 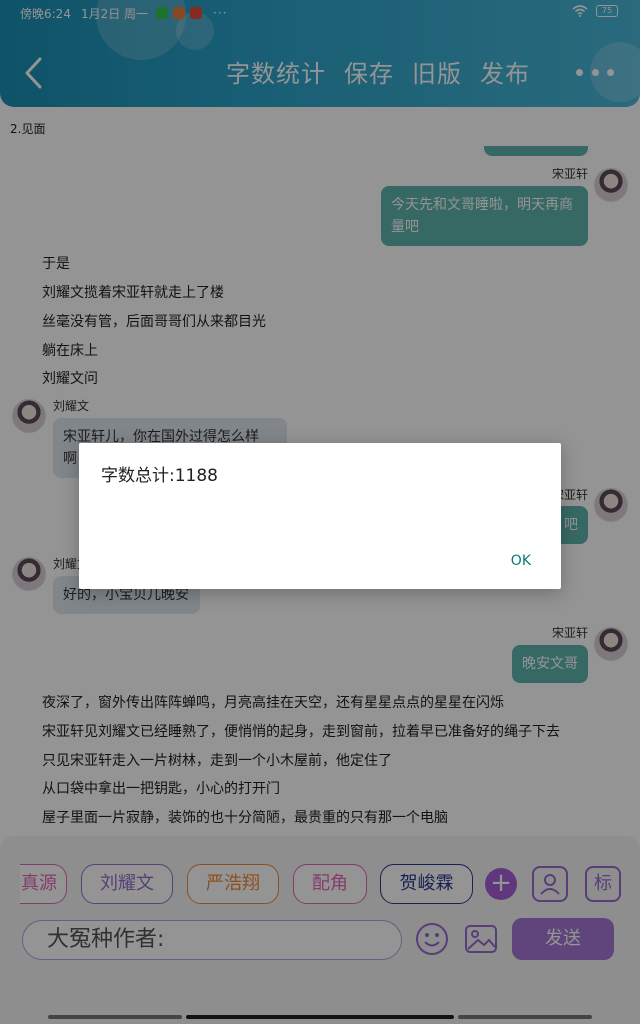 What do you see at coordinates (320, 516) in the screenshot?
I see `word-count-dialog: 字数总计:1188 OK` at bounding box center [320, 516].